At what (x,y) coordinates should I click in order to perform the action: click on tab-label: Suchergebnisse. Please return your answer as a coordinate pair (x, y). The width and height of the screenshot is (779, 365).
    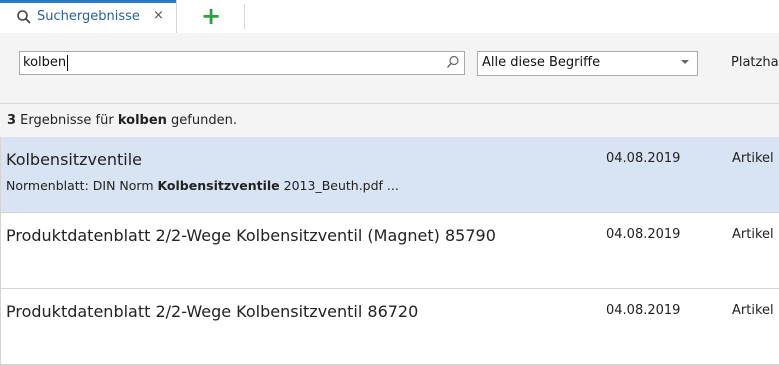
    Looking at the image, I should click on (88, 16).